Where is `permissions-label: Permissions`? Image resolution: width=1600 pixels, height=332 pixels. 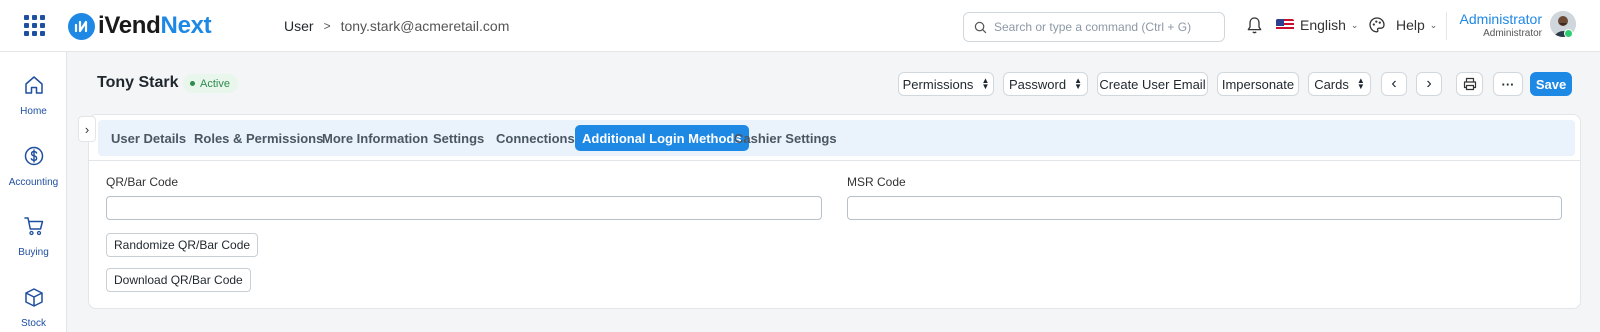 permissions-label: Permissions is located at coordinates (938, 84).